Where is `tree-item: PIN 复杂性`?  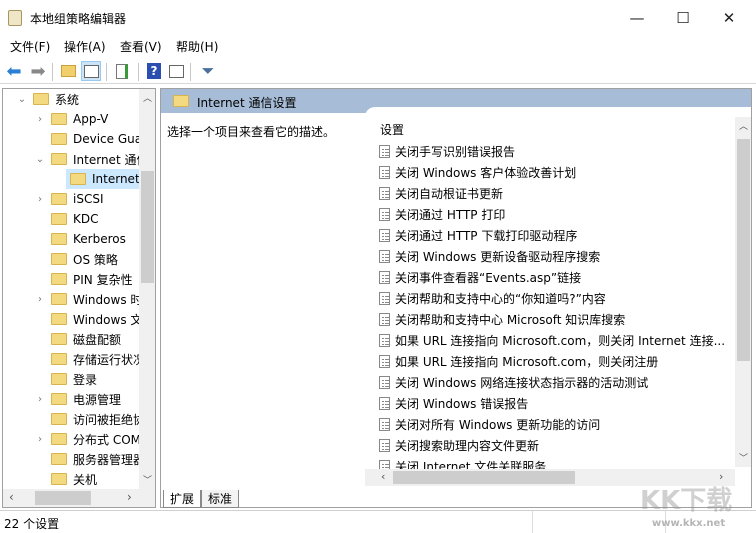
tree-item: PIN 复杂性 is located at coordinates (92, 279).